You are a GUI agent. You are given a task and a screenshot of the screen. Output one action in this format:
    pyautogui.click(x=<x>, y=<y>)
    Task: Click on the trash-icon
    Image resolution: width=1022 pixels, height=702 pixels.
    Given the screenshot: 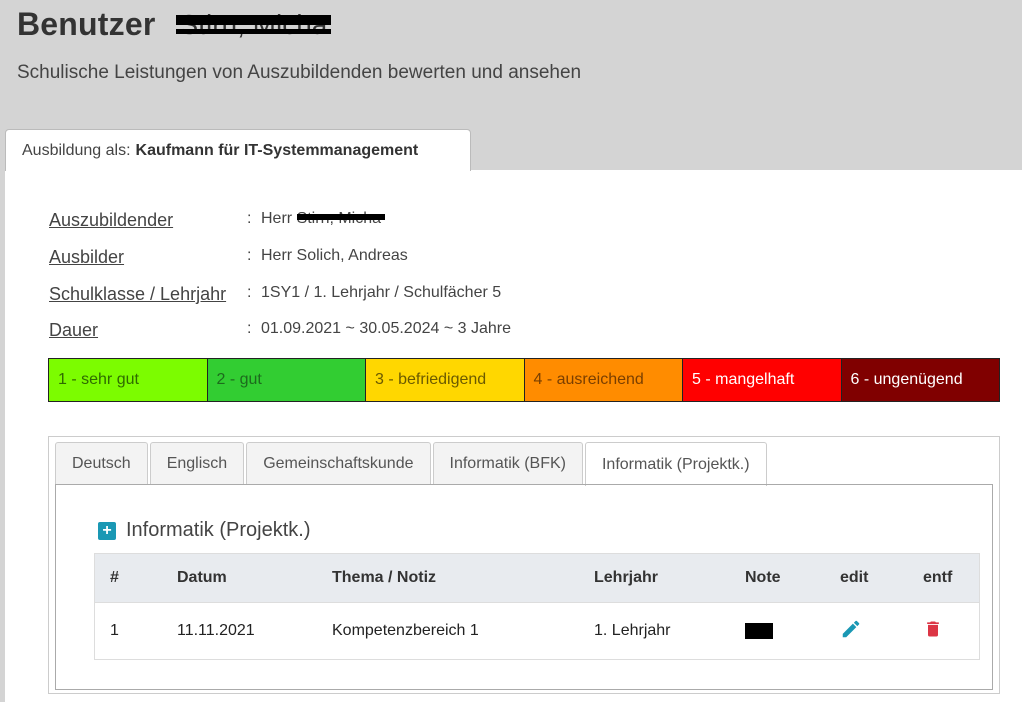 What is the action you would take?
    pyautogui.click(x=933, y=631)
    